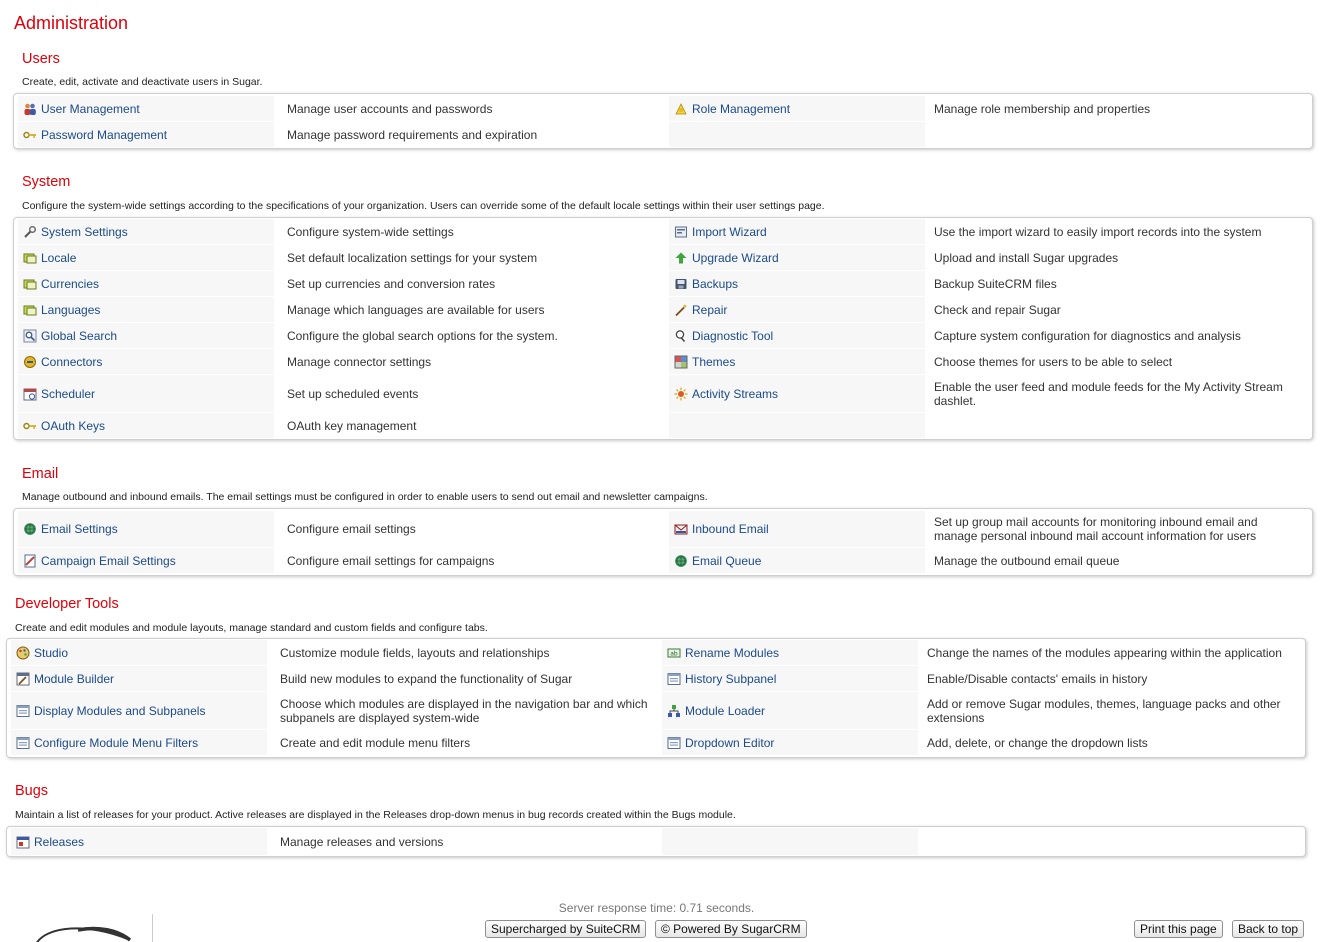 Image resolution: width=1326 pixels, height=942 pixels. What do you see at coordinates (30, 310) in the screenshot?
I see `language-icon` at bounding box center [30, 310].